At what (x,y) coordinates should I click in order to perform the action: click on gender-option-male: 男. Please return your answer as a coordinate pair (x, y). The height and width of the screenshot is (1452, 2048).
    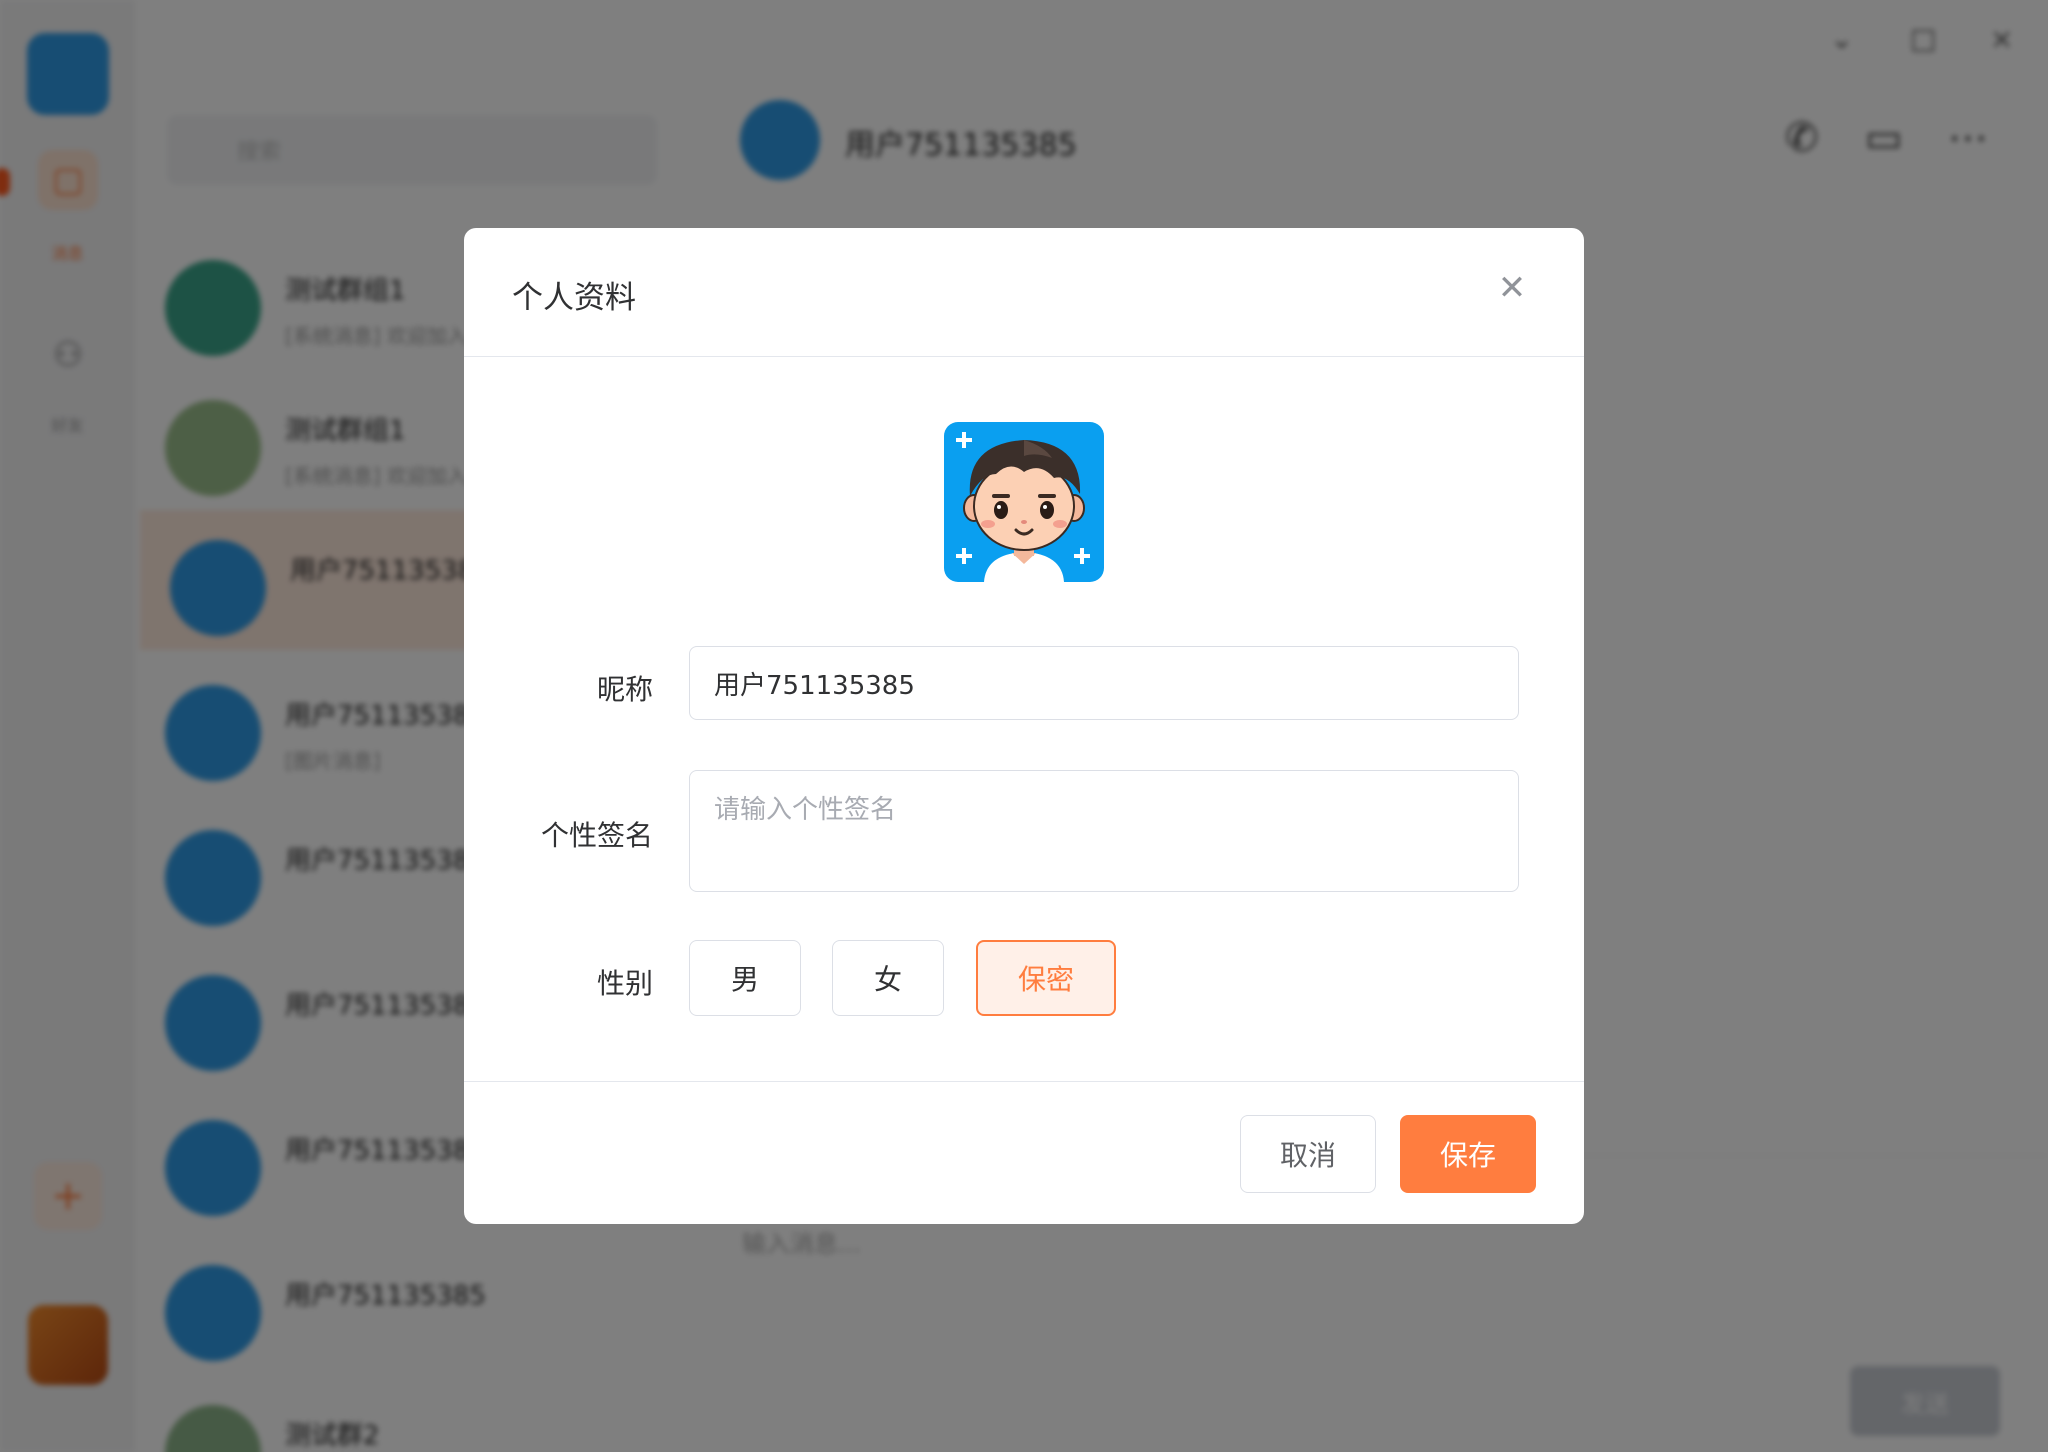
    Looking at the image, I should click on (745, 978).